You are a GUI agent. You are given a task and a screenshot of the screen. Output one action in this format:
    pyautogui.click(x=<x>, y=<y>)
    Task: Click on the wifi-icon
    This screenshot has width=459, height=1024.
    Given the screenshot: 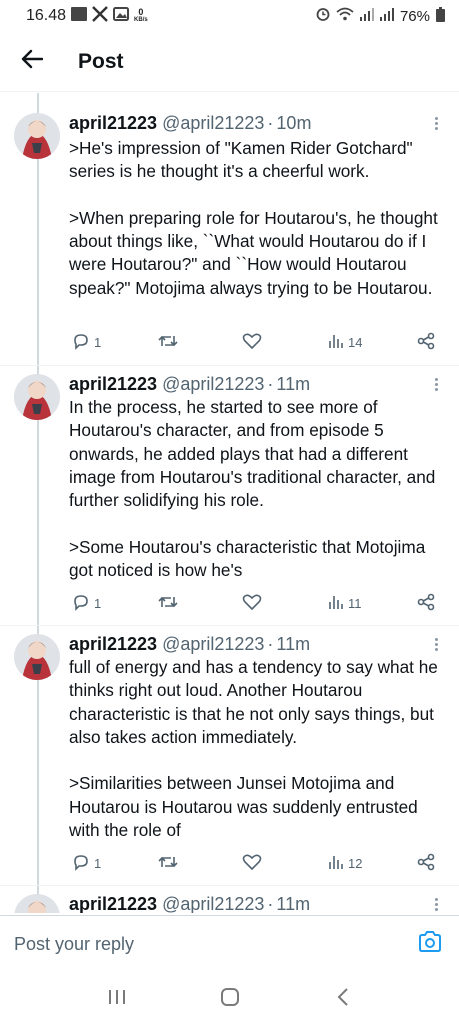 What is the action you would take?
    pyautogui.click(x=345, y=16)
    